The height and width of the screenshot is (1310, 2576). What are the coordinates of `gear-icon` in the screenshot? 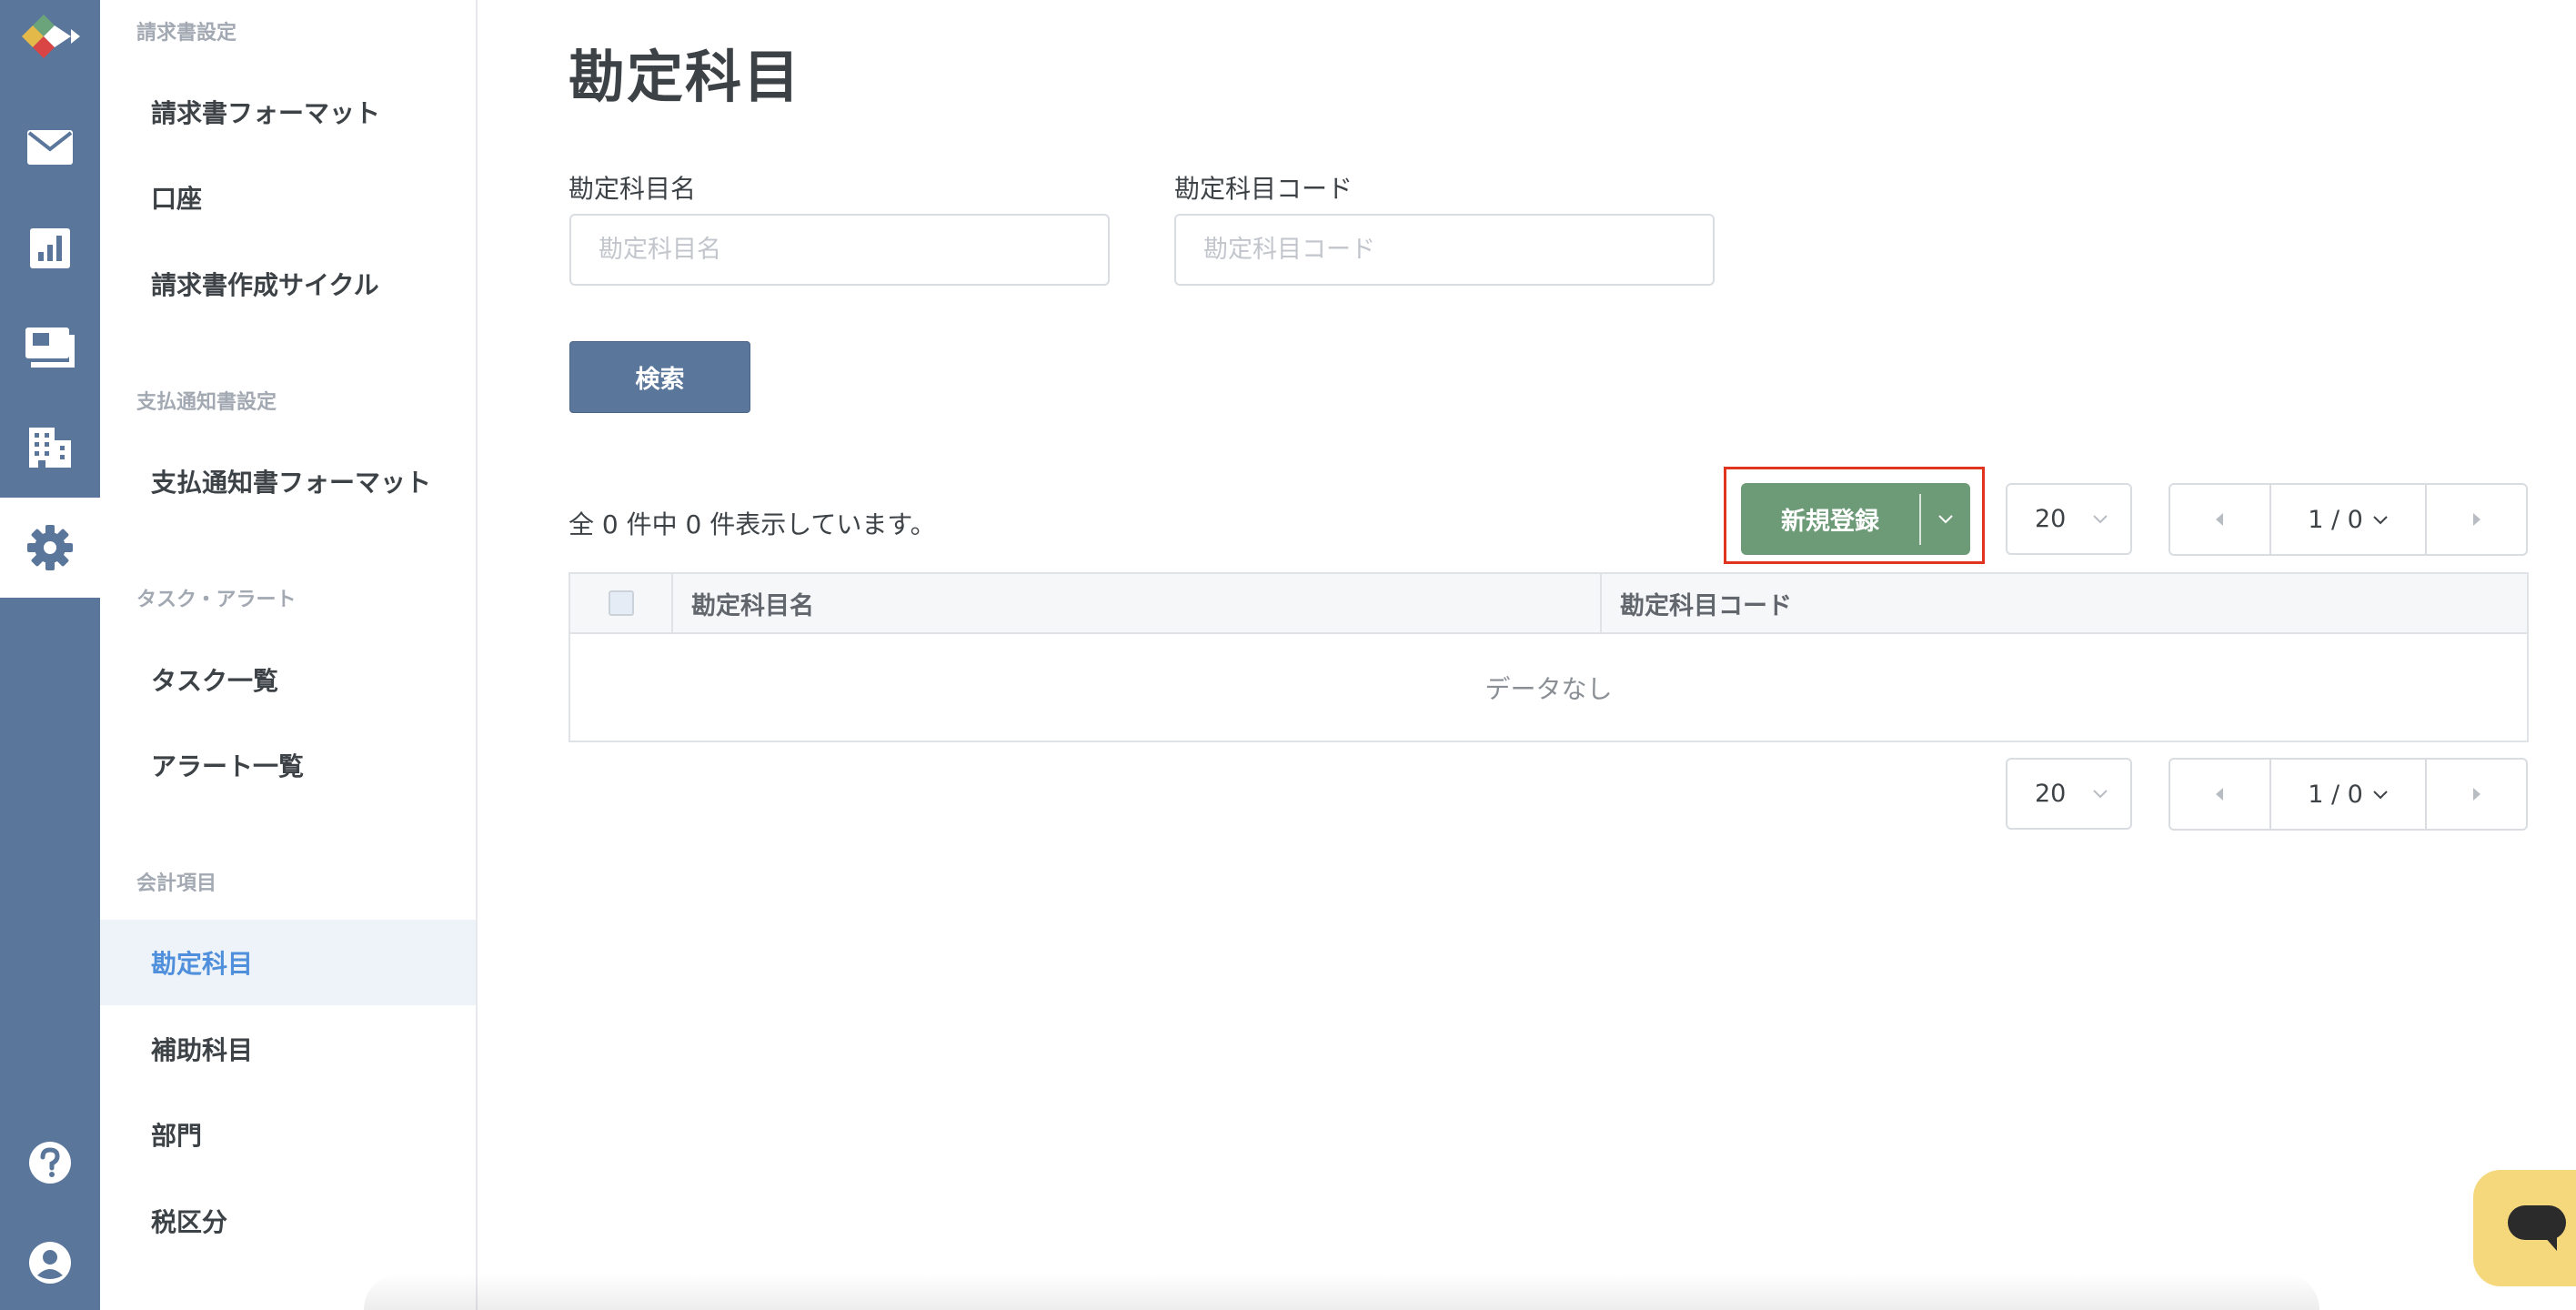 It's located at (50, 548).